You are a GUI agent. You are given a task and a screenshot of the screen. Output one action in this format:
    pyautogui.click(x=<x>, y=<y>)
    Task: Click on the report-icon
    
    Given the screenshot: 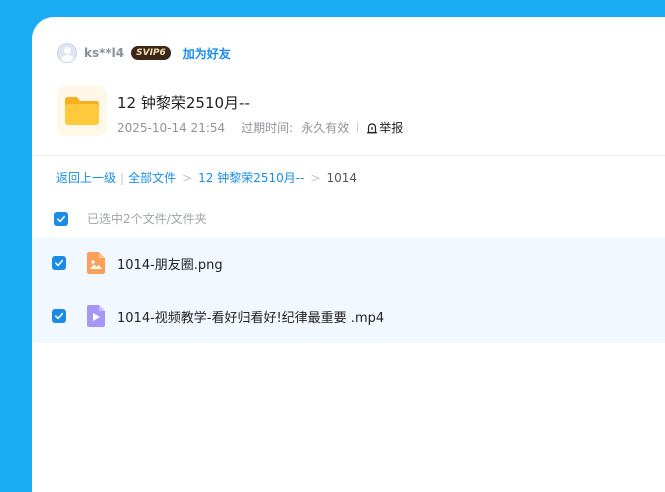 What is the action you would take?
    pyautogui.click(x=372, y=127)
    